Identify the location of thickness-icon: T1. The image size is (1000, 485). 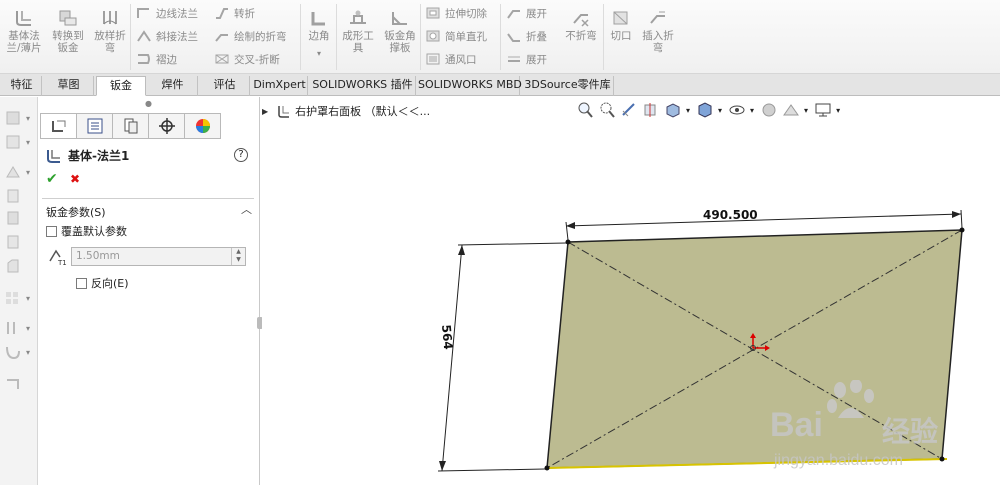
(58, 258).